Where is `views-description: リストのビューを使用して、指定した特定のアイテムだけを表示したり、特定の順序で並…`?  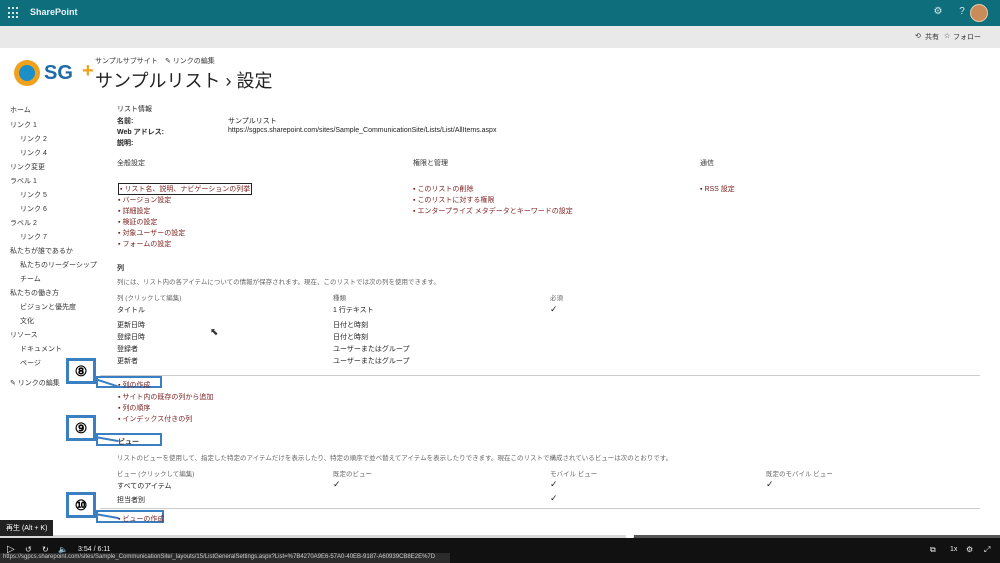 views-description: リストのビューを使用して、指定した特定のアイテムだけを表示したり、特定の順序で並… is located at coordinates (395, 458).